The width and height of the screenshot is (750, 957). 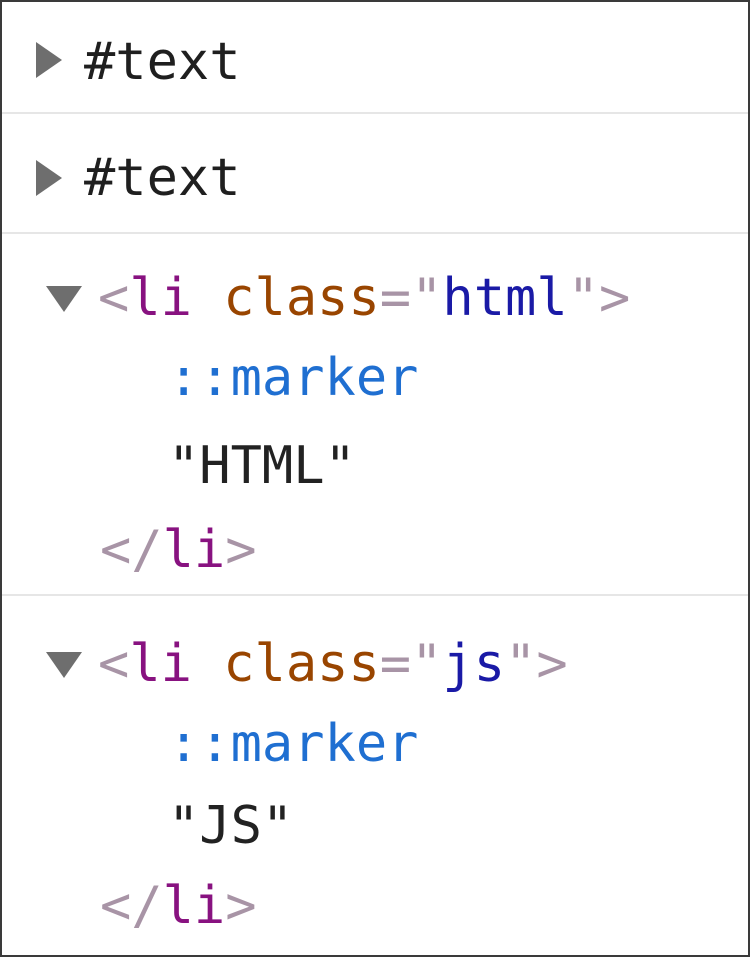 I want to click on text-content: "JS", so click(x=230, y=826).